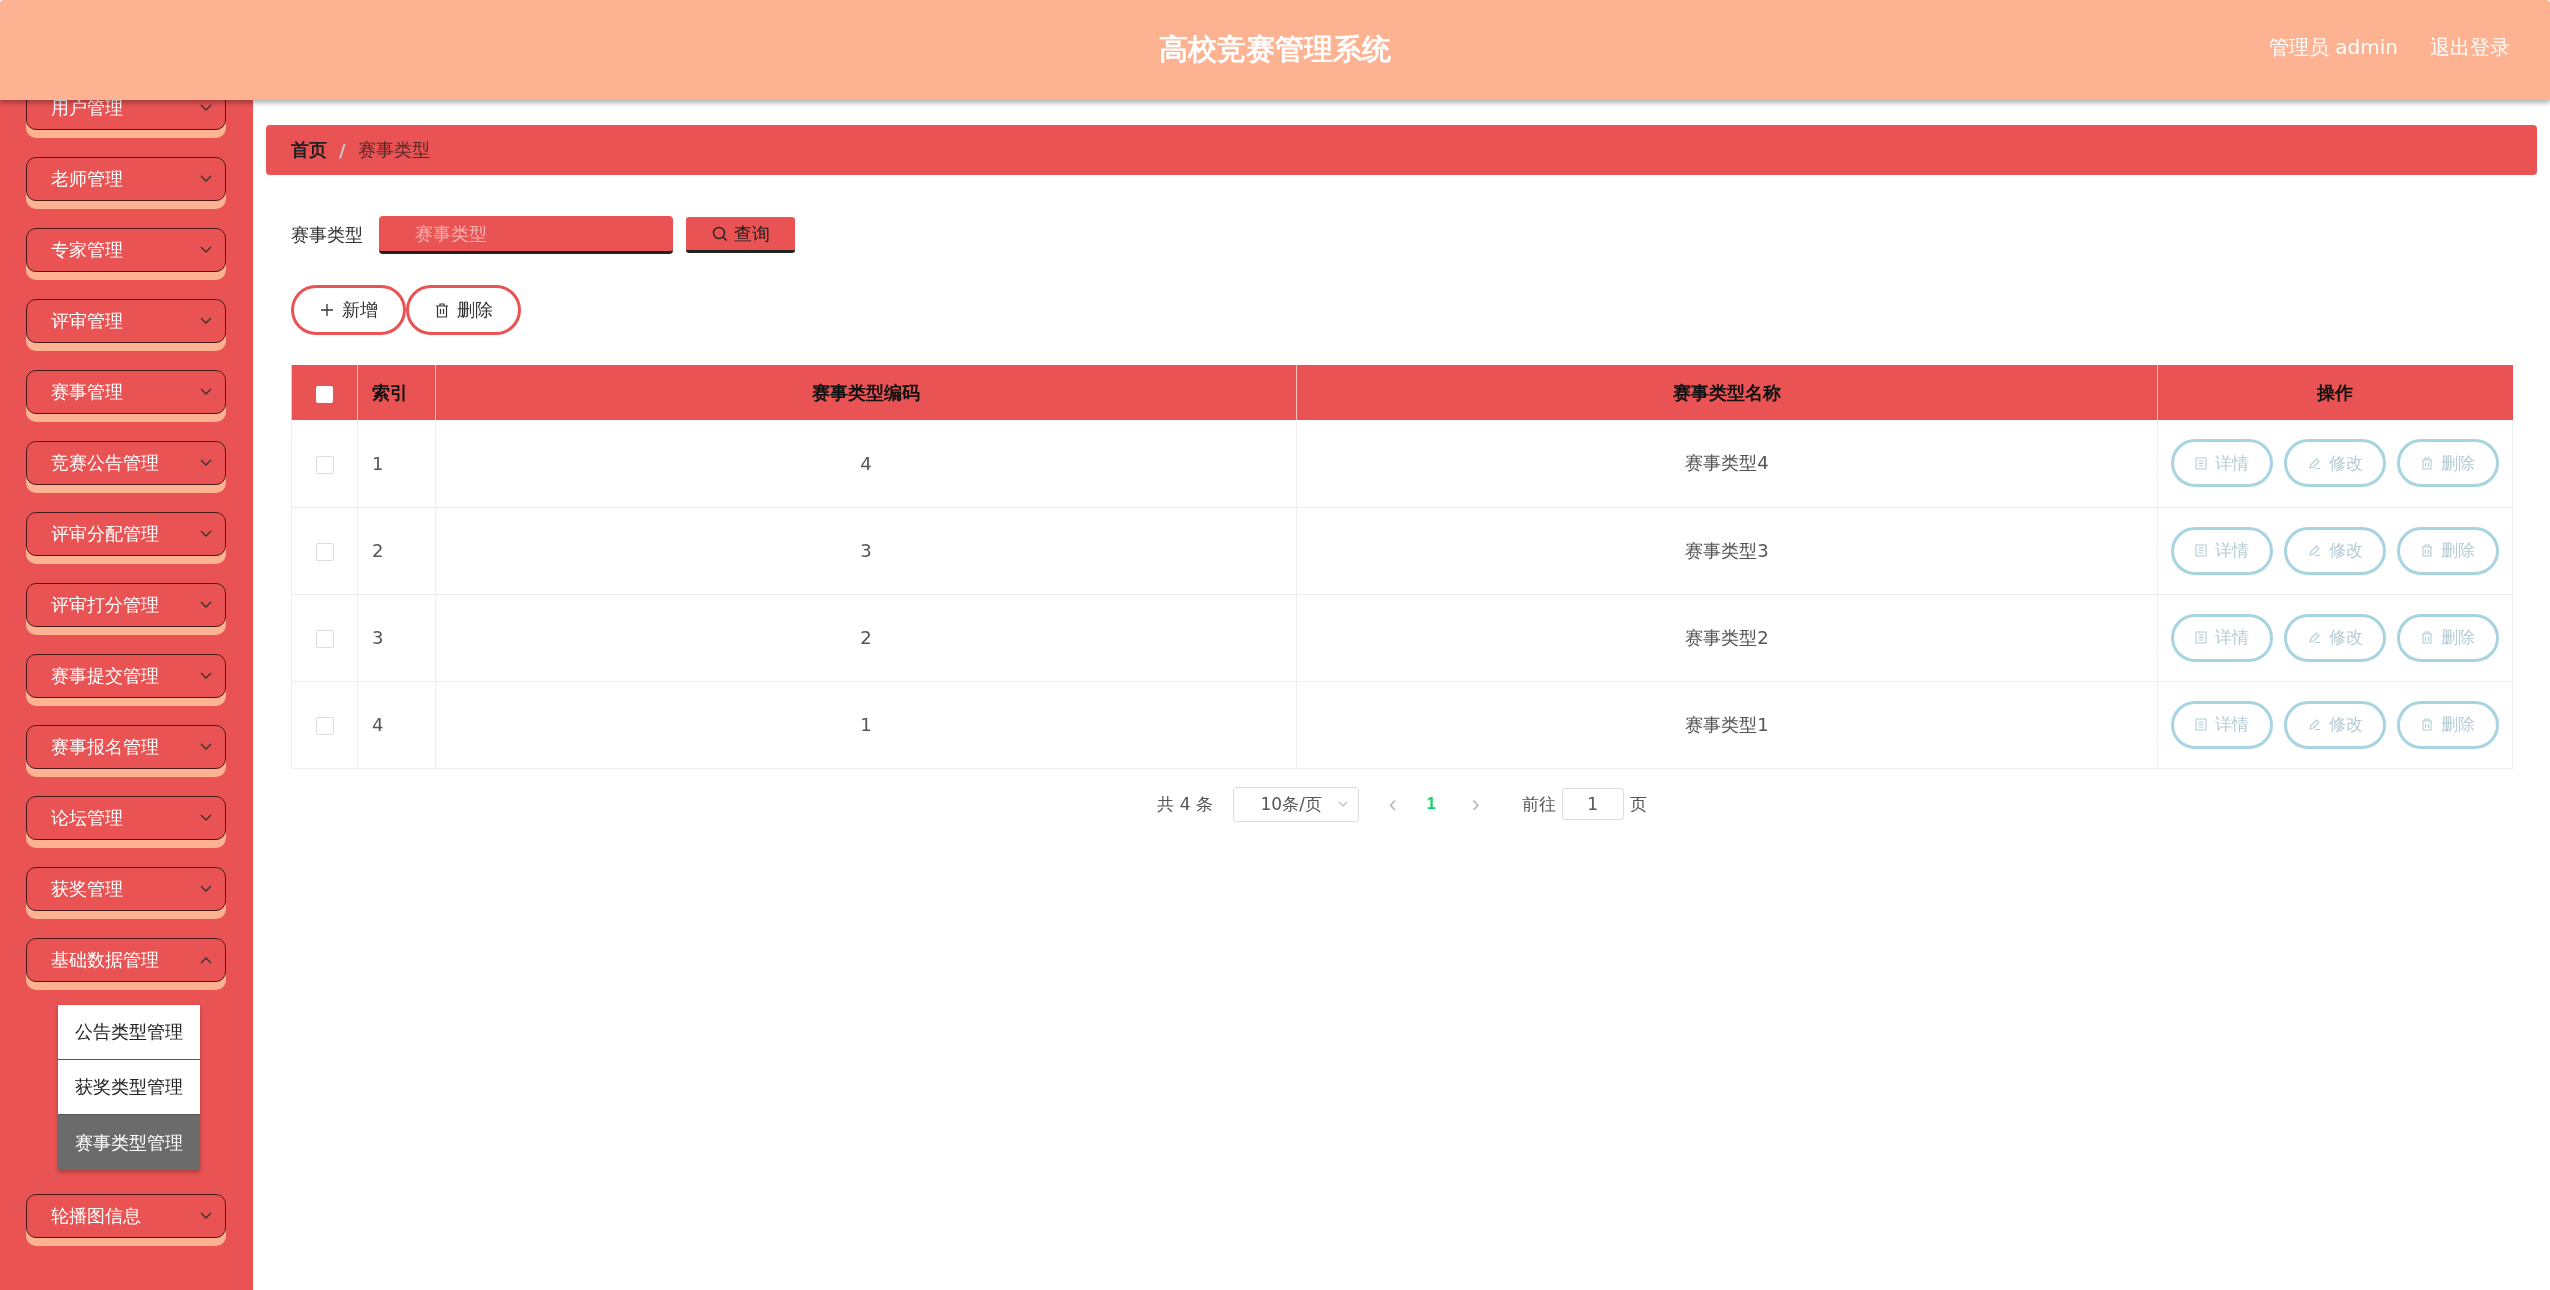 This screenshot has width=2550, height=1290. What do you see at coordinates (129, 1087) in the screenshot?
I see `submenu-item: 获奖类型管理` at bounding box center [129, 1087].